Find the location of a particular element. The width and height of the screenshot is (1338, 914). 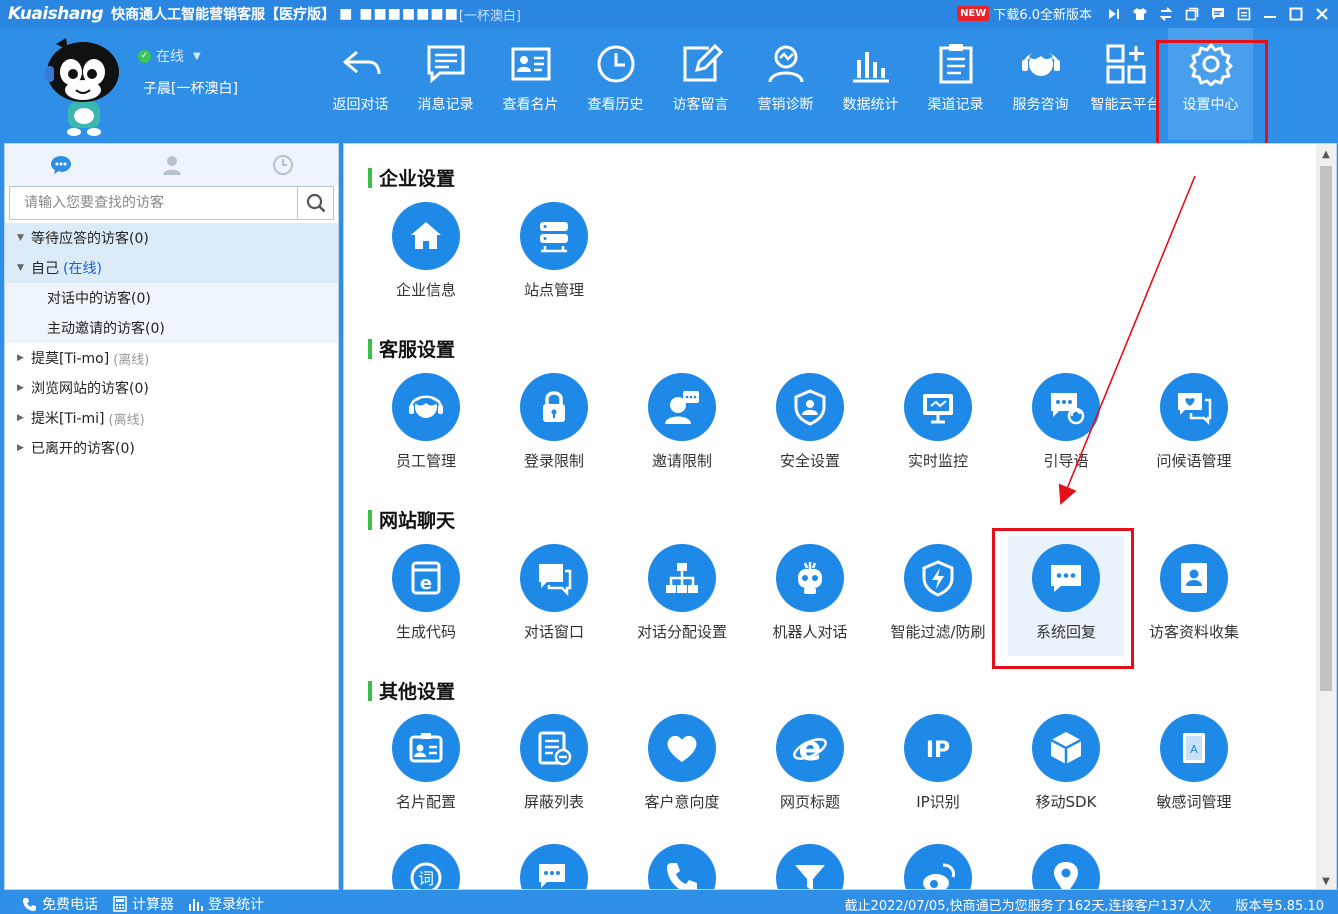

statusbar-stats-button: 登录统计 is located at coordinates (226, 904).